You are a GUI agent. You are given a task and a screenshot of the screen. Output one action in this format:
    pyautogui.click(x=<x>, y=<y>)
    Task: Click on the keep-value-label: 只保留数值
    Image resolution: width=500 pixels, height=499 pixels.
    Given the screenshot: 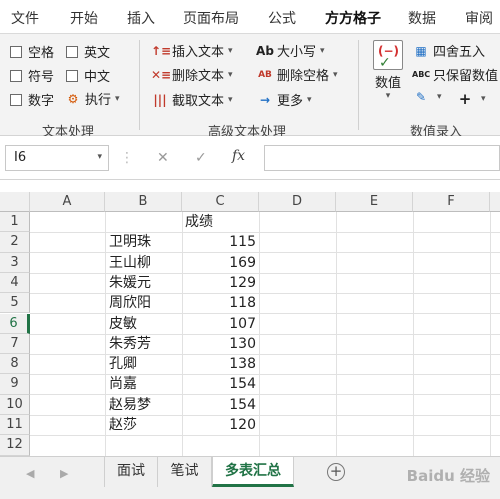 What is the action you would take?
    pyautogui.click(x=466, y=76)
    